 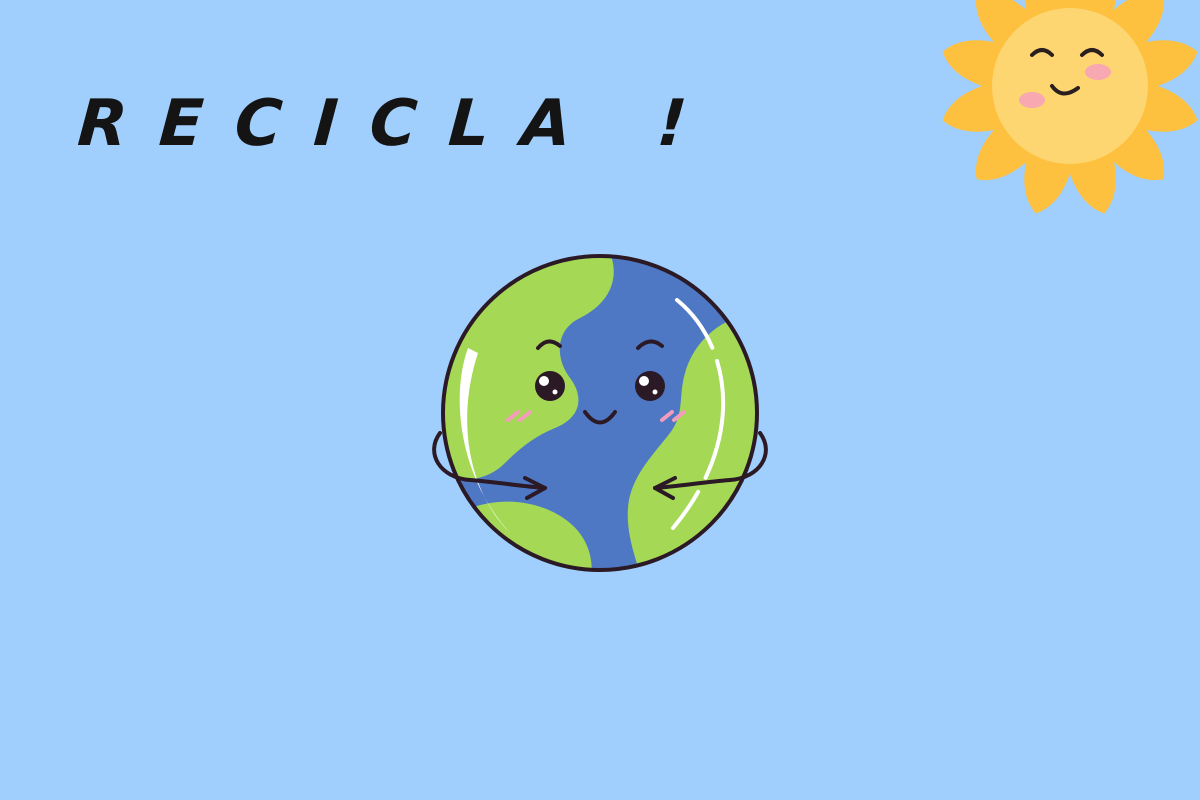 I want to click on smiling-sun-icon, so click(x=1065, y=125).